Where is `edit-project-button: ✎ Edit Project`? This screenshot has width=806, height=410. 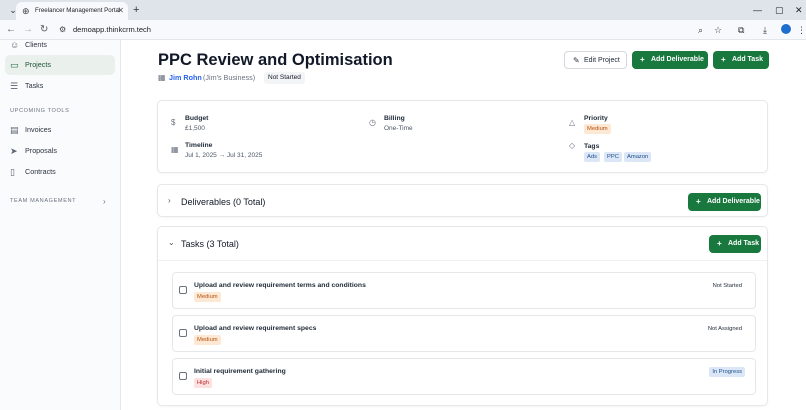
edit-project-button: ✎ Edit Project is located at coordinates (595, 60).